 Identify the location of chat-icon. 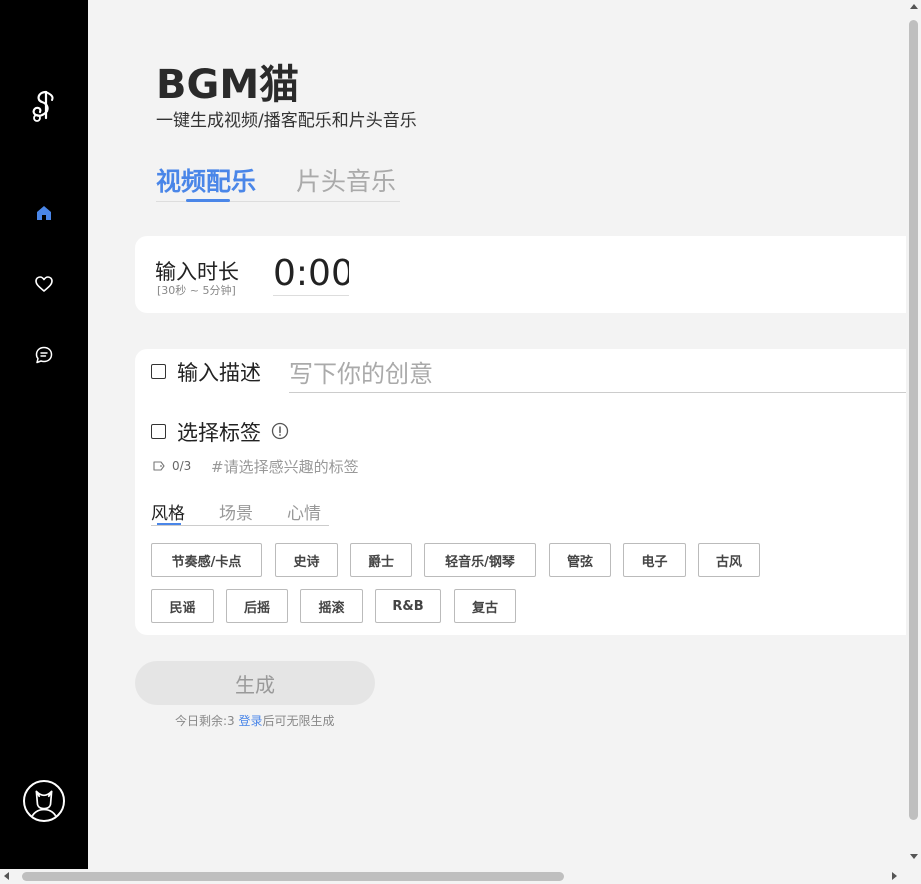
(44, 355).